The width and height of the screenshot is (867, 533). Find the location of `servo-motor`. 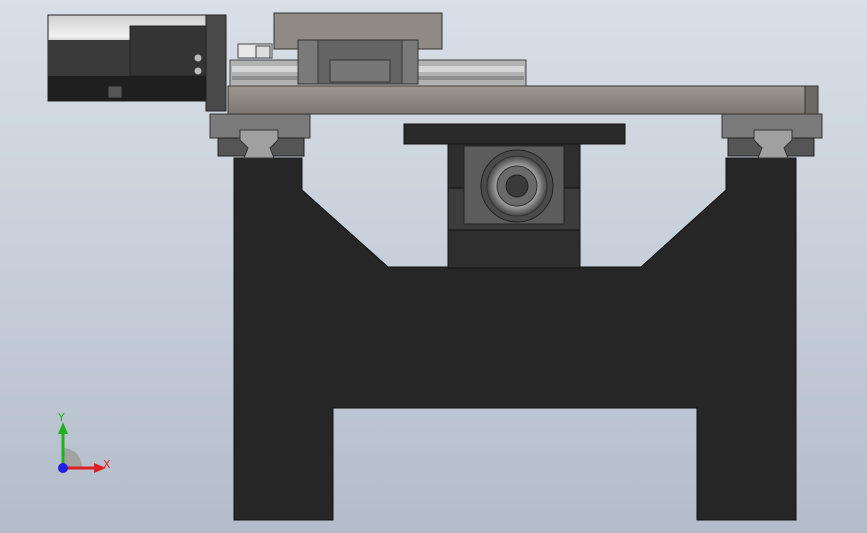

servo-motor is located at coordinates (137, 63).